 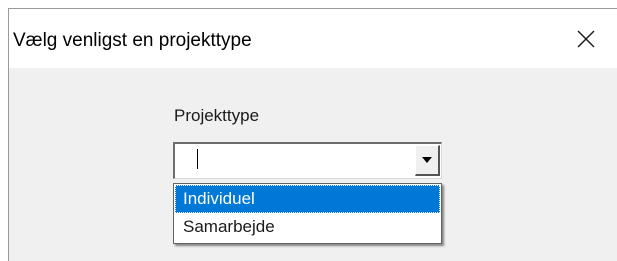 I want to click on close-icon, so click(x=586, y=39).